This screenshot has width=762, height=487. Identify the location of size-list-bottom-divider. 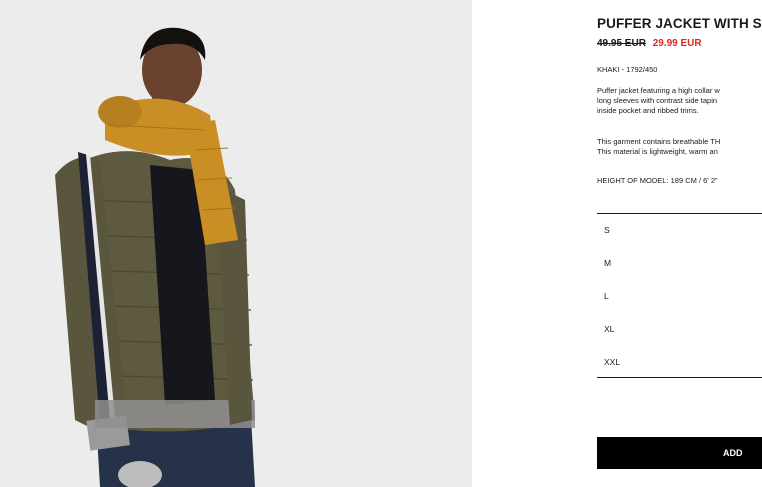
(679, 377).